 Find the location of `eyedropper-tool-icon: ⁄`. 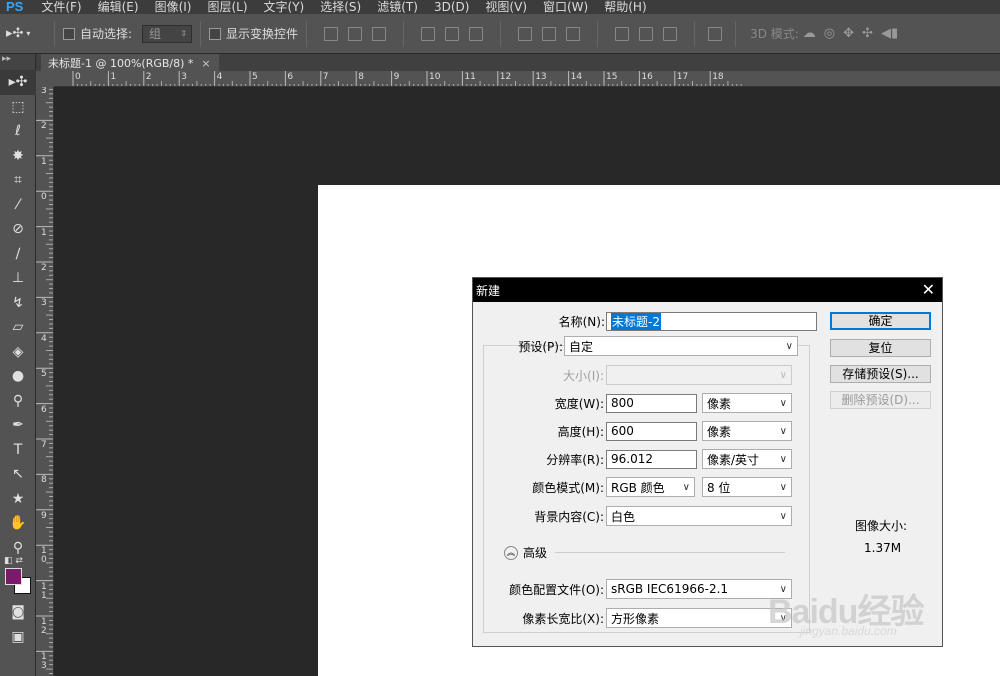

eyedropper-tool-icon: ⁄ is located at coordinates (18, 205).